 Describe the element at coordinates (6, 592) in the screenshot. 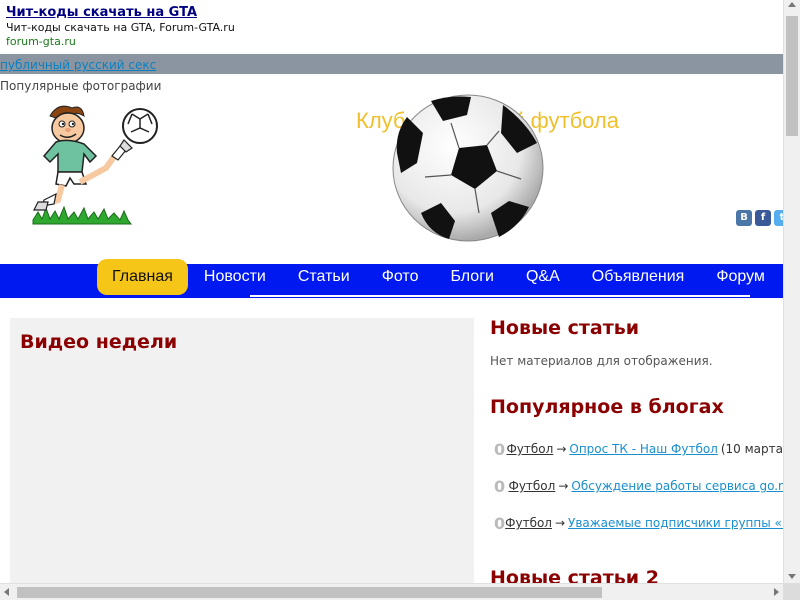

I see `scroll-left-icon` at that location.